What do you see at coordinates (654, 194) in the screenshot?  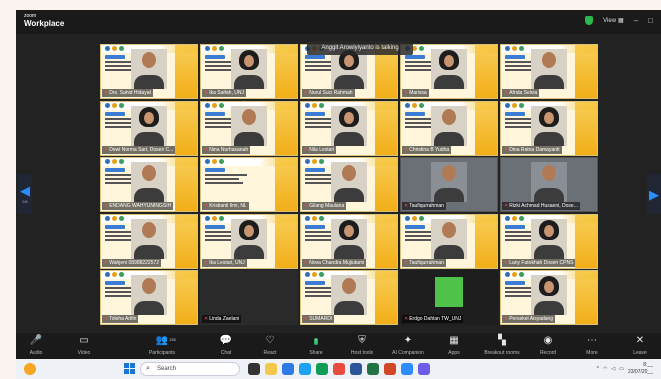 I see `next-page-button: ▶` at bounding box center [654, 194].